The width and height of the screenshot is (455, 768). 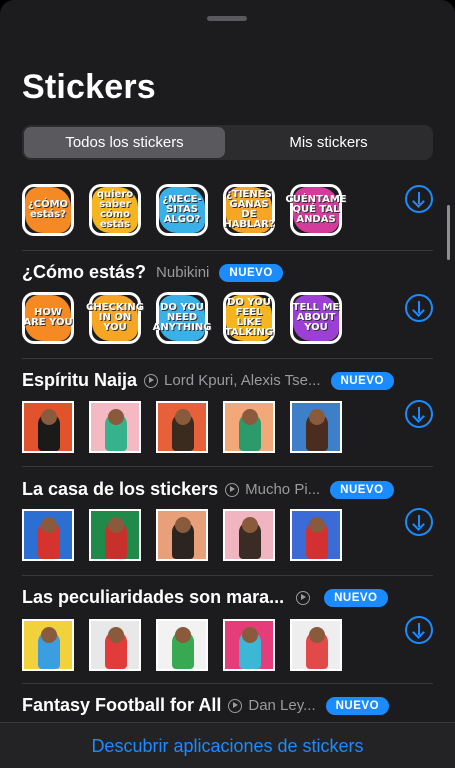 What do you see at coordinates (227, 18) in the screenshot?
I see `sheet-grabber` at bounding box center [227, 18].